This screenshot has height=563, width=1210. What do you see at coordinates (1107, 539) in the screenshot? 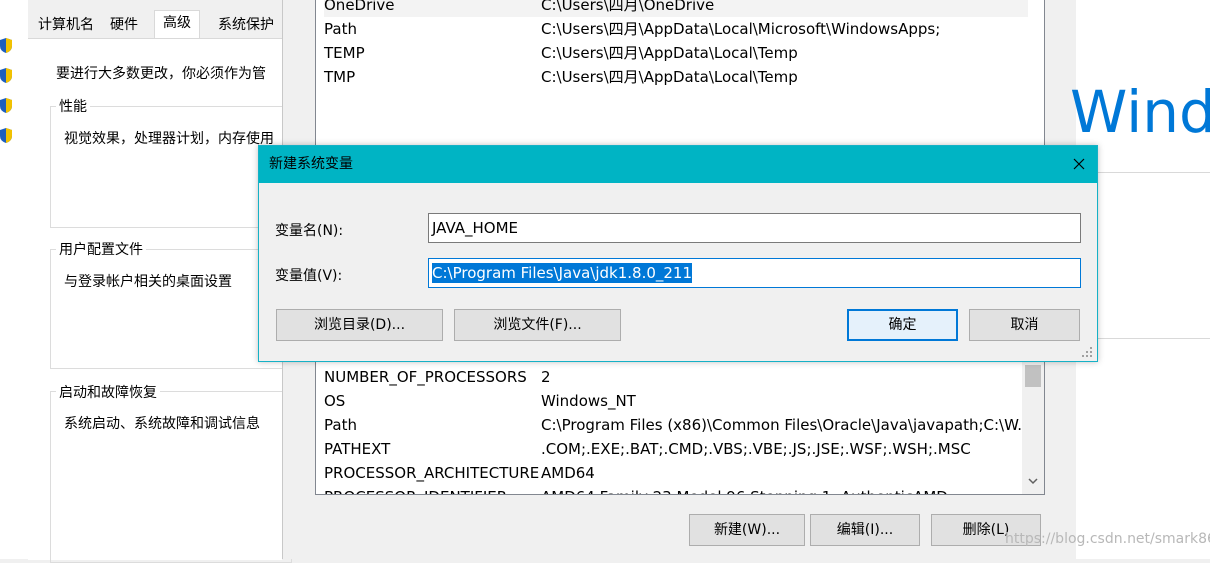
I see `watermark: https://blog.csdn.net/smark86` at bounding box center [1107, 539].